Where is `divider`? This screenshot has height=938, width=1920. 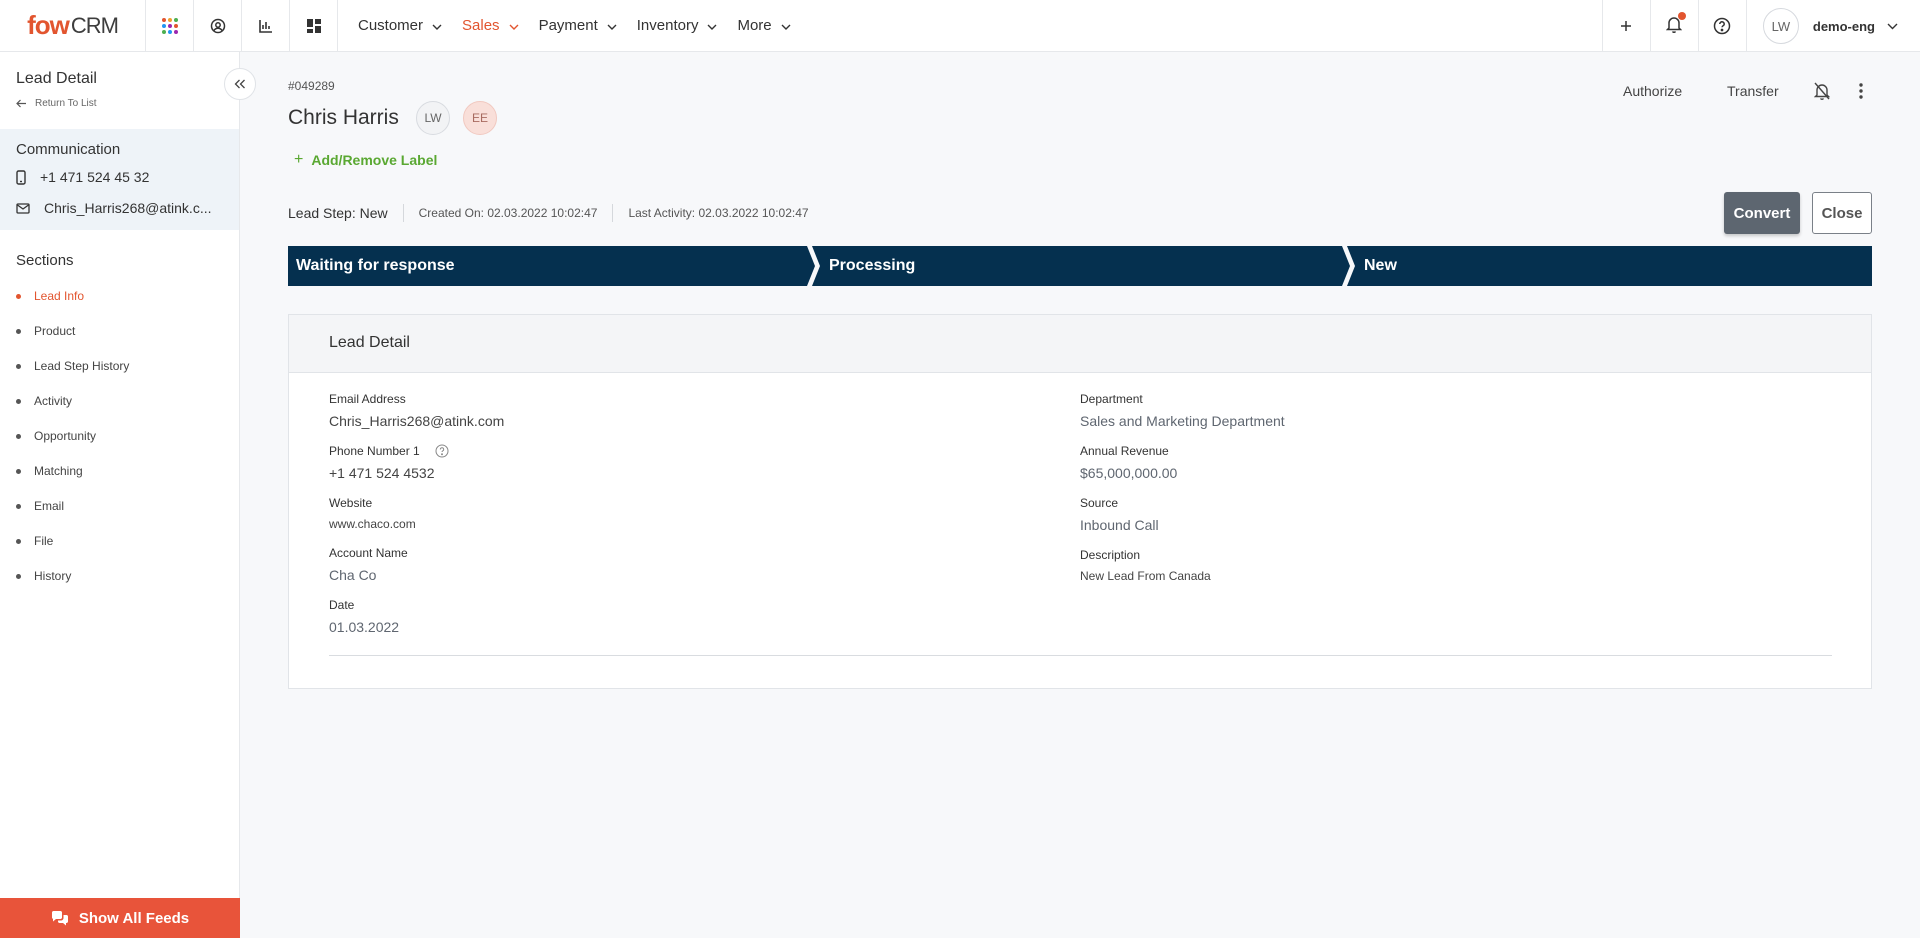
divider is located at coordinates (403, 213).